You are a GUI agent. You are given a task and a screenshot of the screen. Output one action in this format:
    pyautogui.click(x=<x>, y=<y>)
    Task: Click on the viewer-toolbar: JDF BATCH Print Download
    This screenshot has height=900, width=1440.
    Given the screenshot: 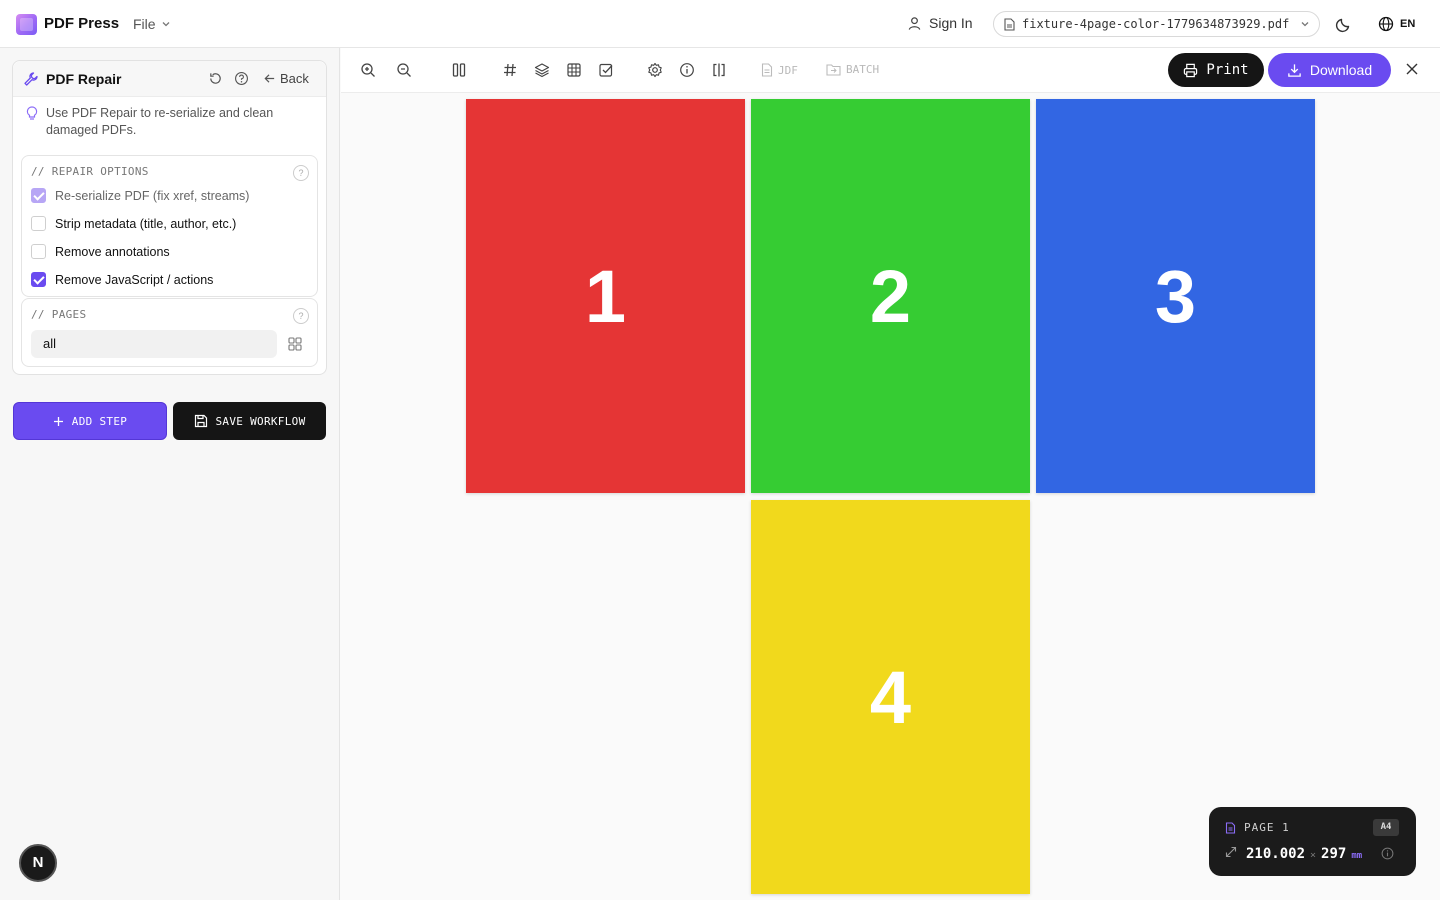 What is the action you would take?
    pyautogui.click(x=890, y=70)
    